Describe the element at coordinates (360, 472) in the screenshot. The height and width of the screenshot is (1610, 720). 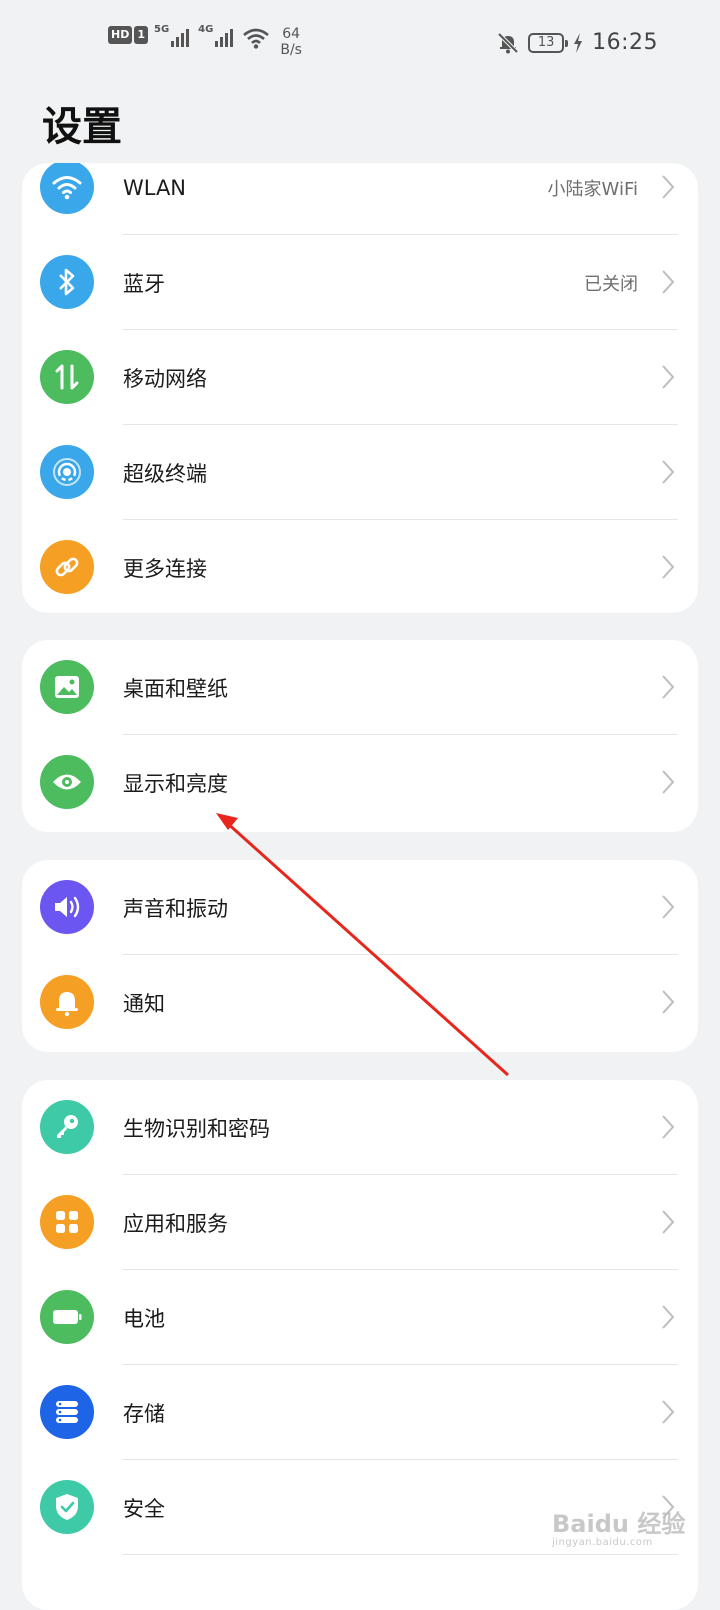
I see `settings-item-super-device: 超级终端` at that location.